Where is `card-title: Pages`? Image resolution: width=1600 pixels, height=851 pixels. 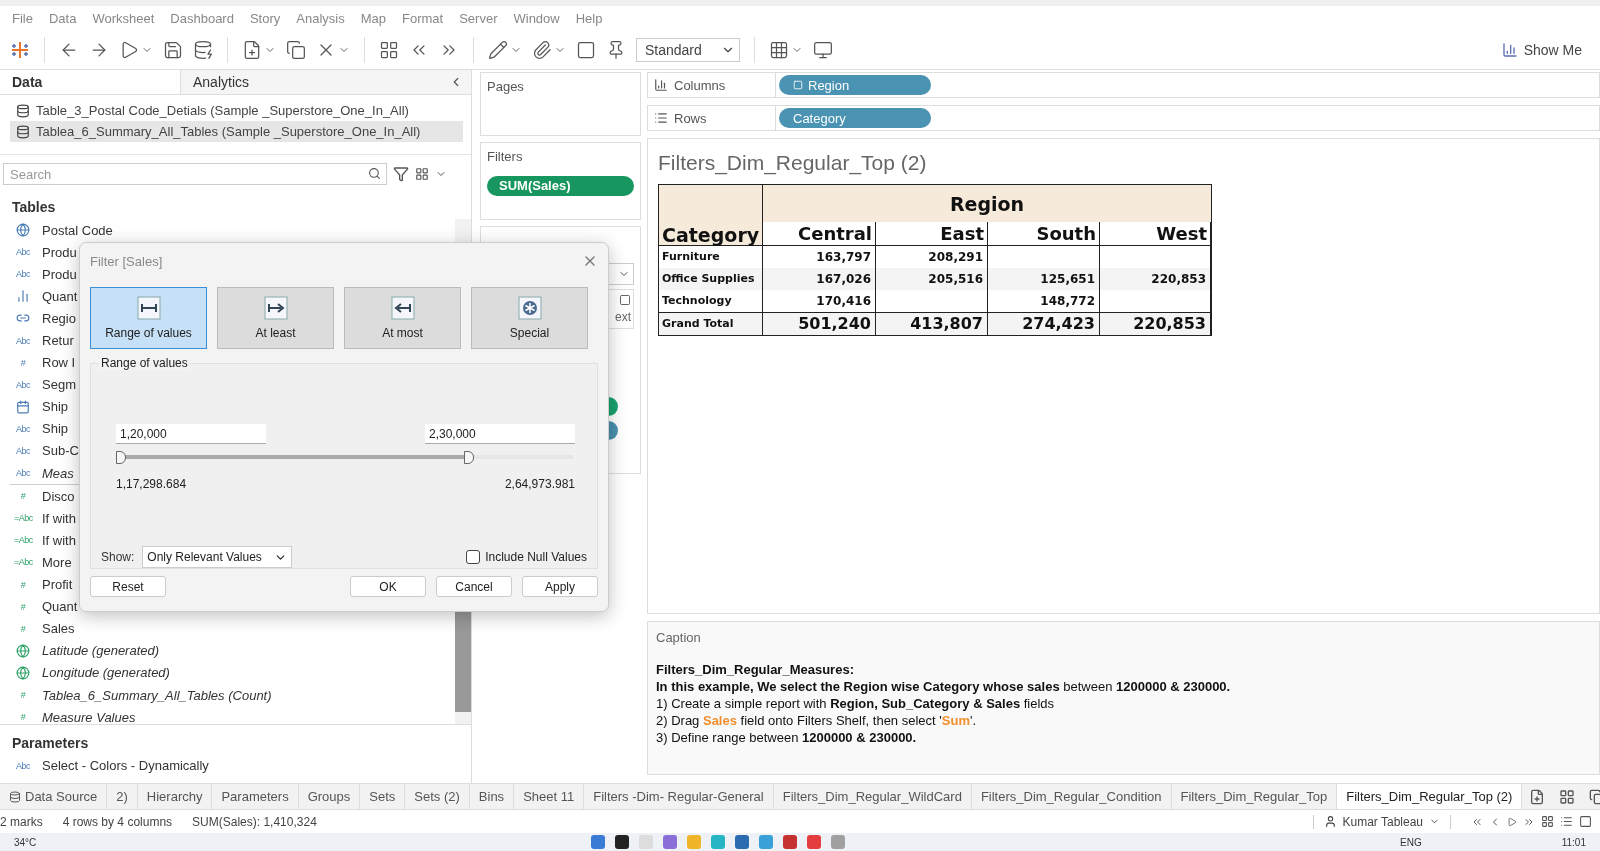
card-title: Pages is located at coordinates (506, 86).